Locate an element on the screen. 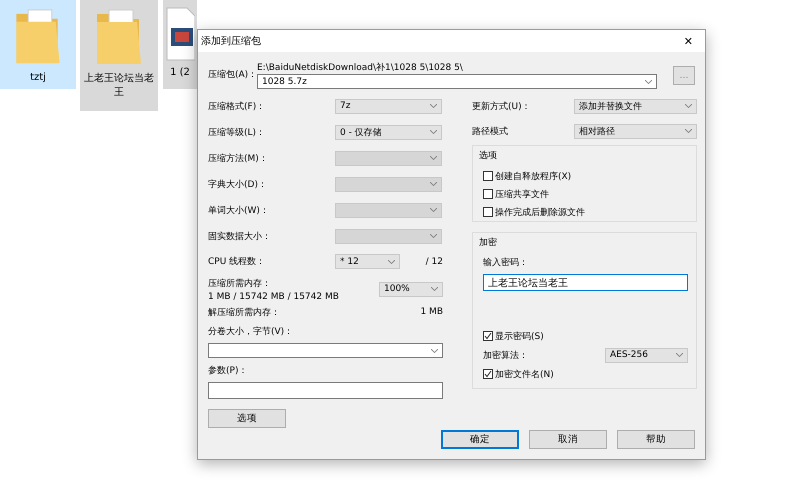  field-label: 压缩包(A)： is located at coordinates (232, 74).